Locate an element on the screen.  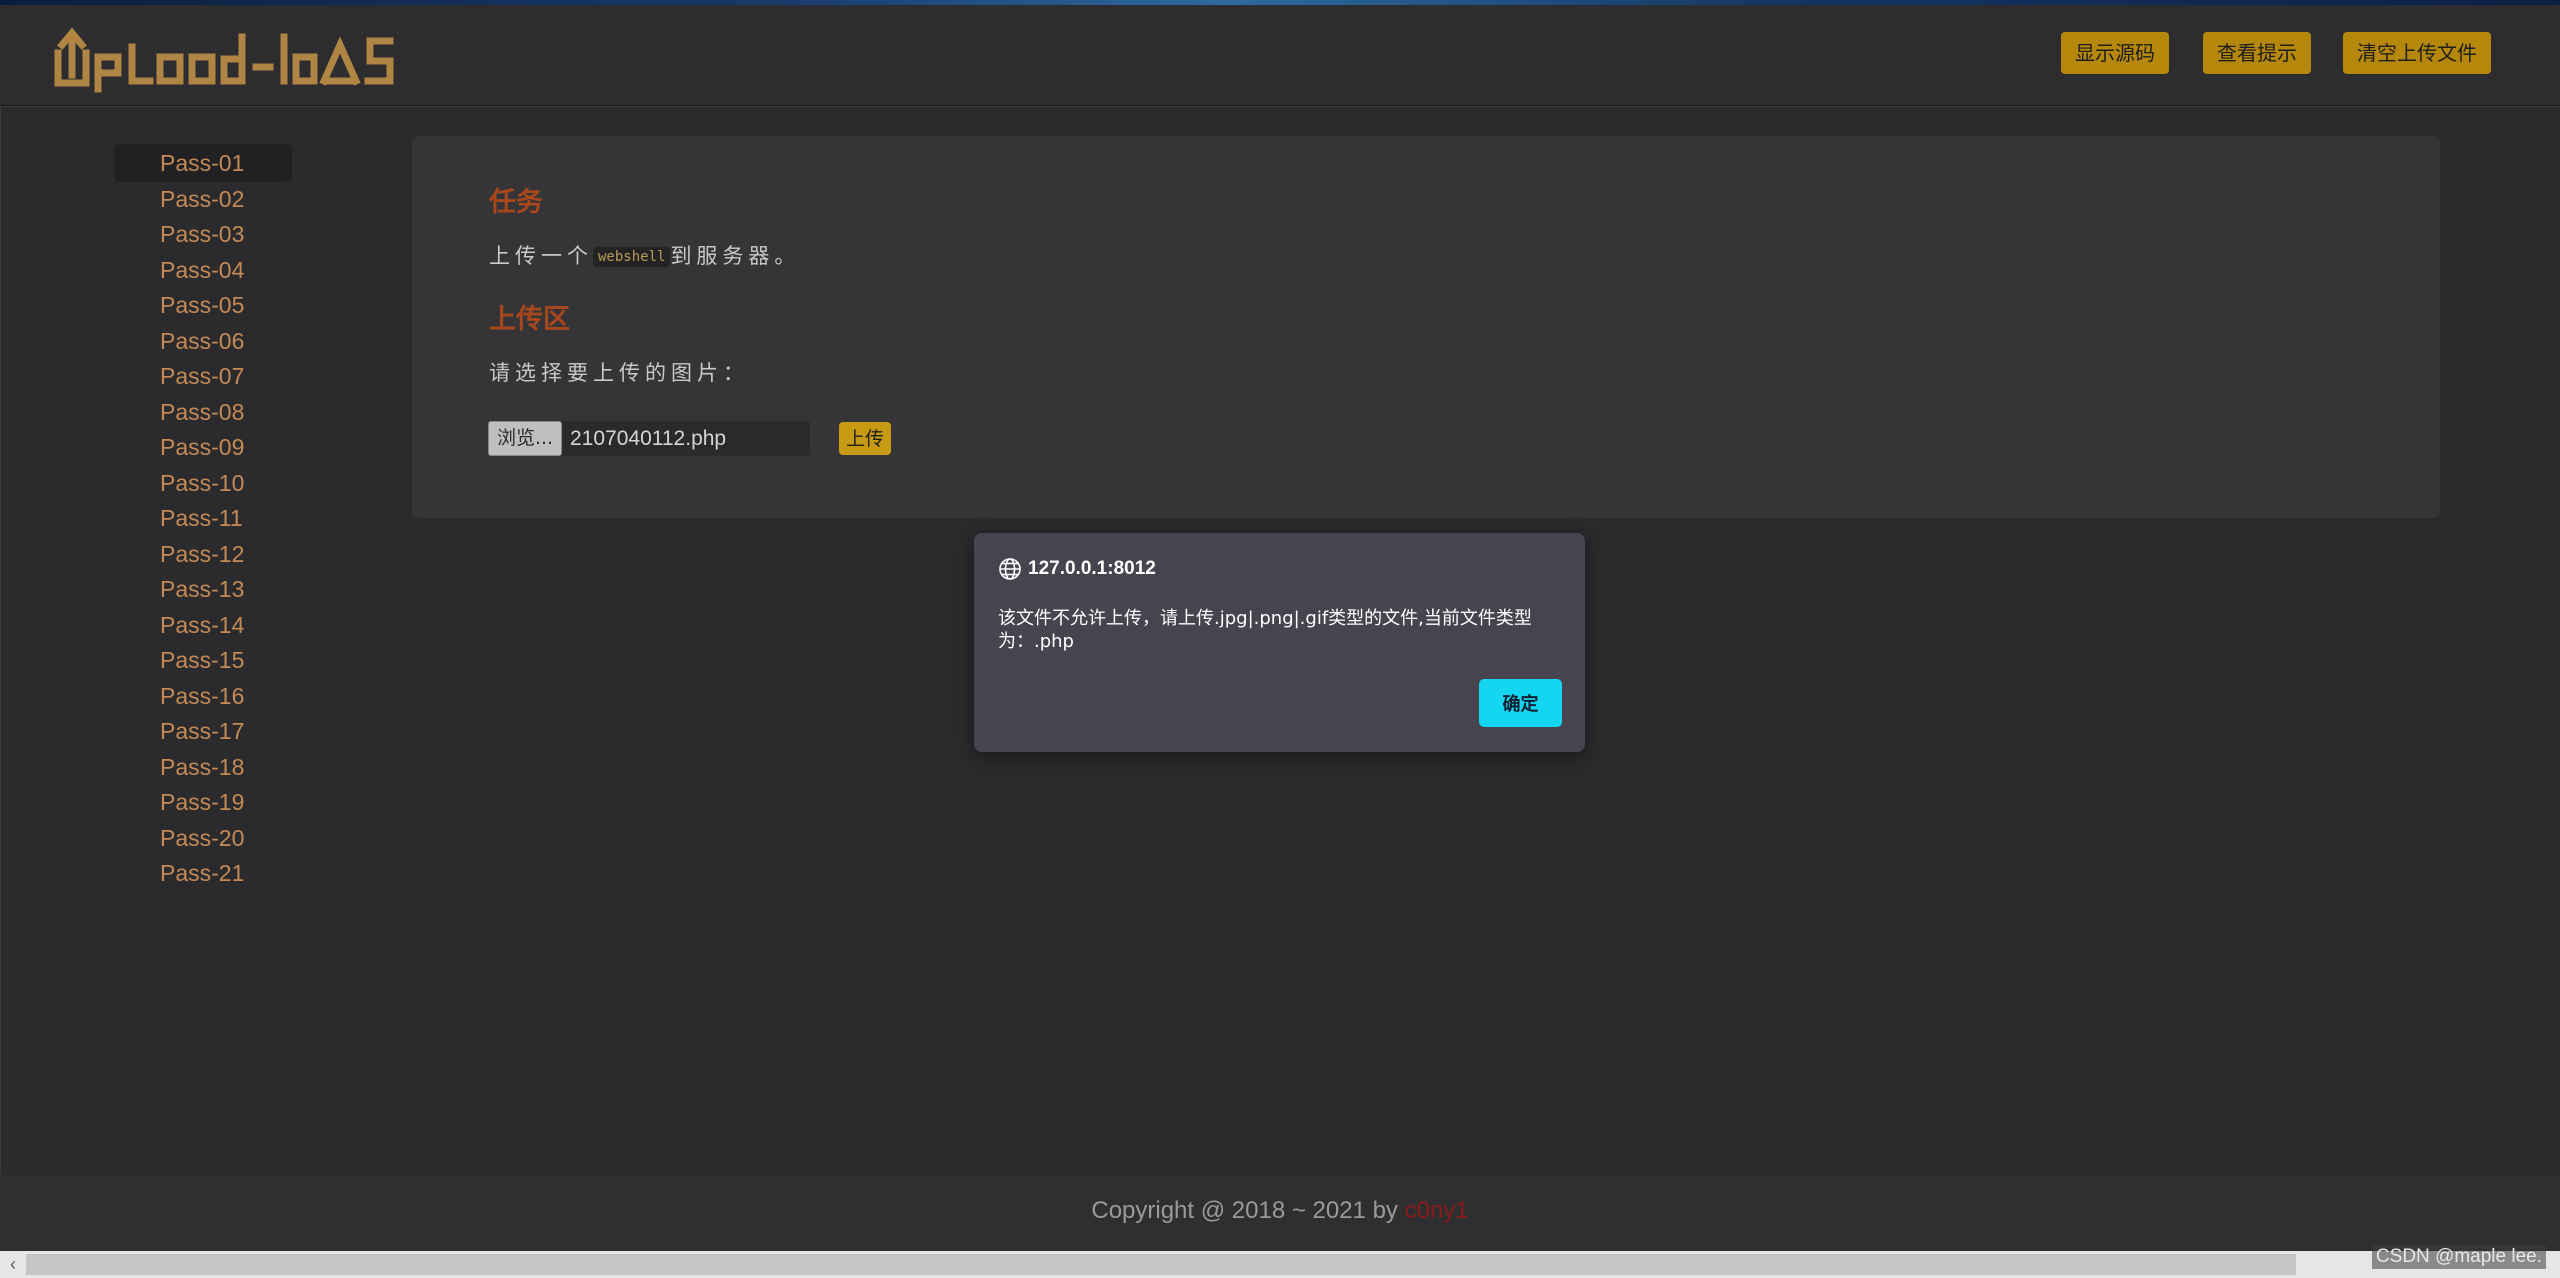
horizontal-scrollbar: ‹ is located at coordinates (1280, 1264).